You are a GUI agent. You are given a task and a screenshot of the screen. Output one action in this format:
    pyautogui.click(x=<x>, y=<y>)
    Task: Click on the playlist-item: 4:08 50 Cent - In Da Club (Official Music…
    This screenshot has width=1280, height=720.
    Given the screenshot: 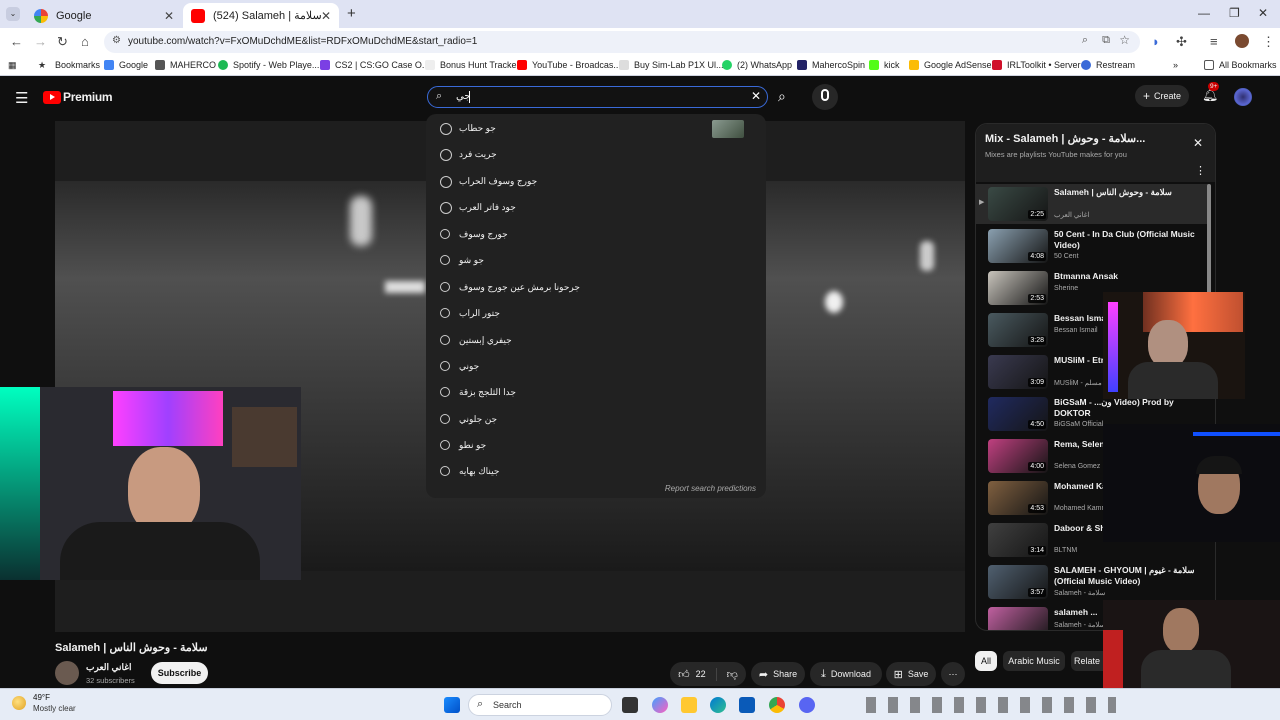 What is the action you would take?
    pyautogui.click(x=1098, y=249)
    